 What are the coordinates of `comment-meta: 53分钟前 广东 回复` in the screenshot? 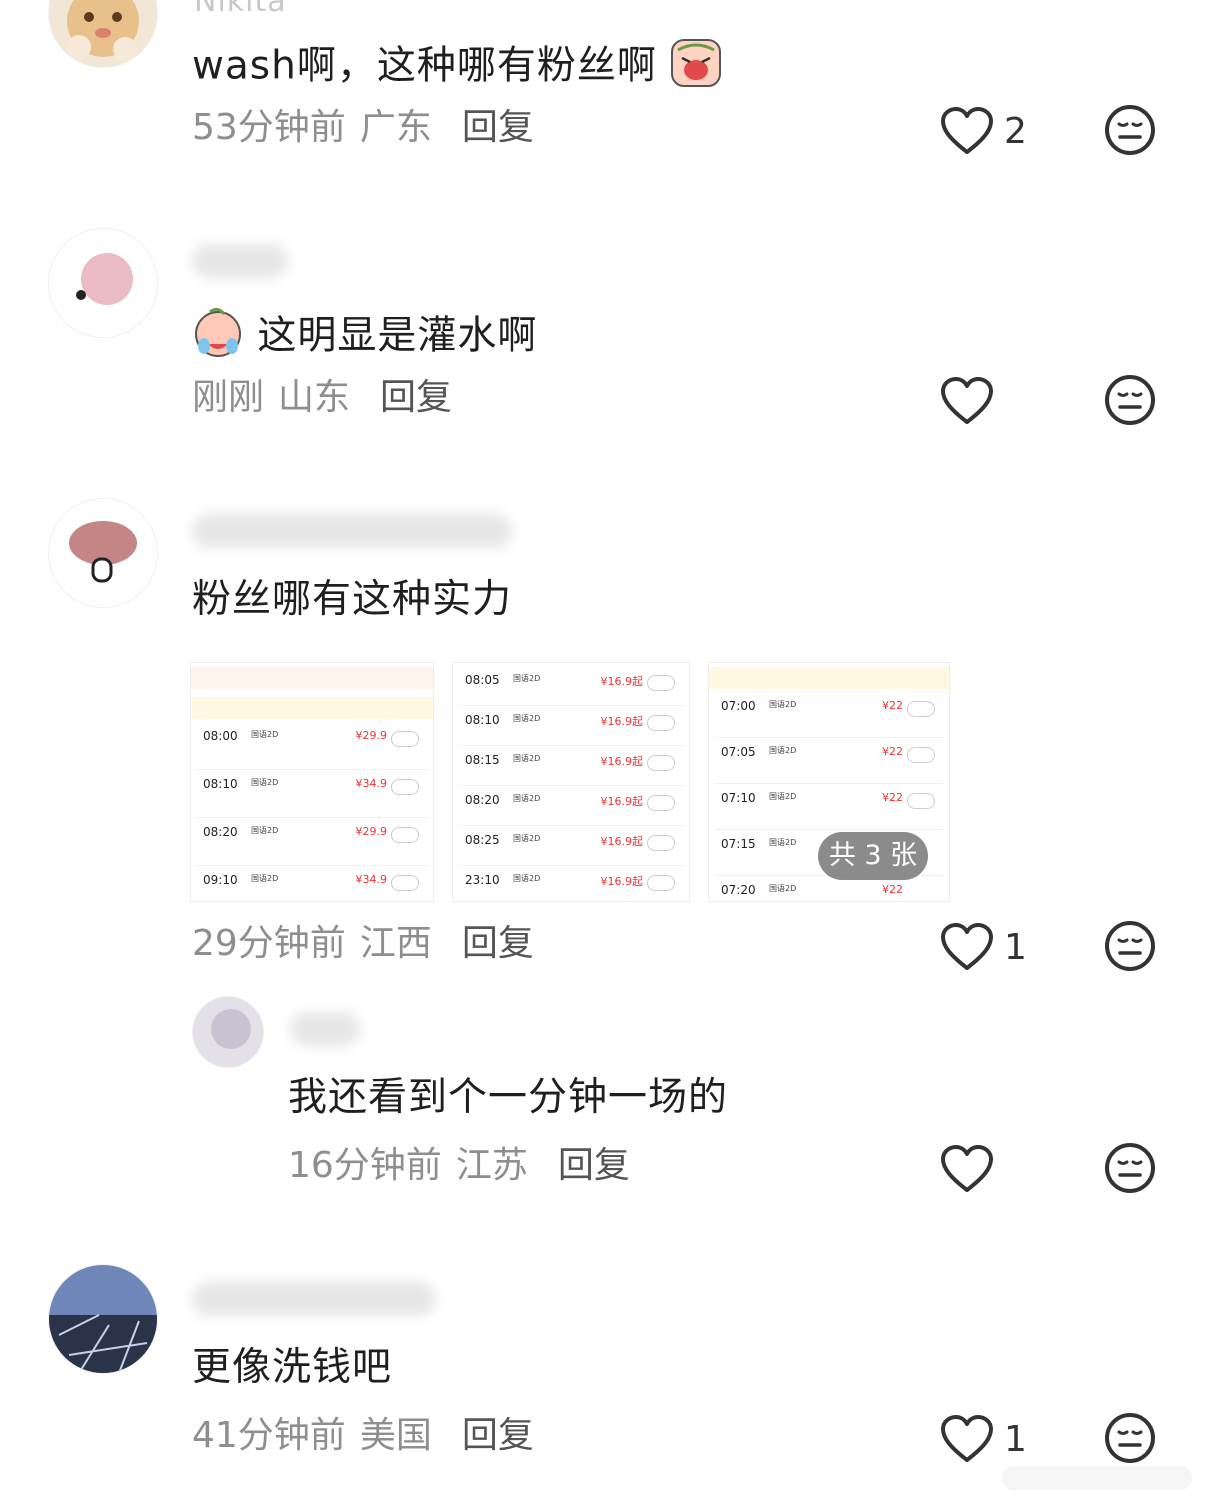 It's located at (363, 128).